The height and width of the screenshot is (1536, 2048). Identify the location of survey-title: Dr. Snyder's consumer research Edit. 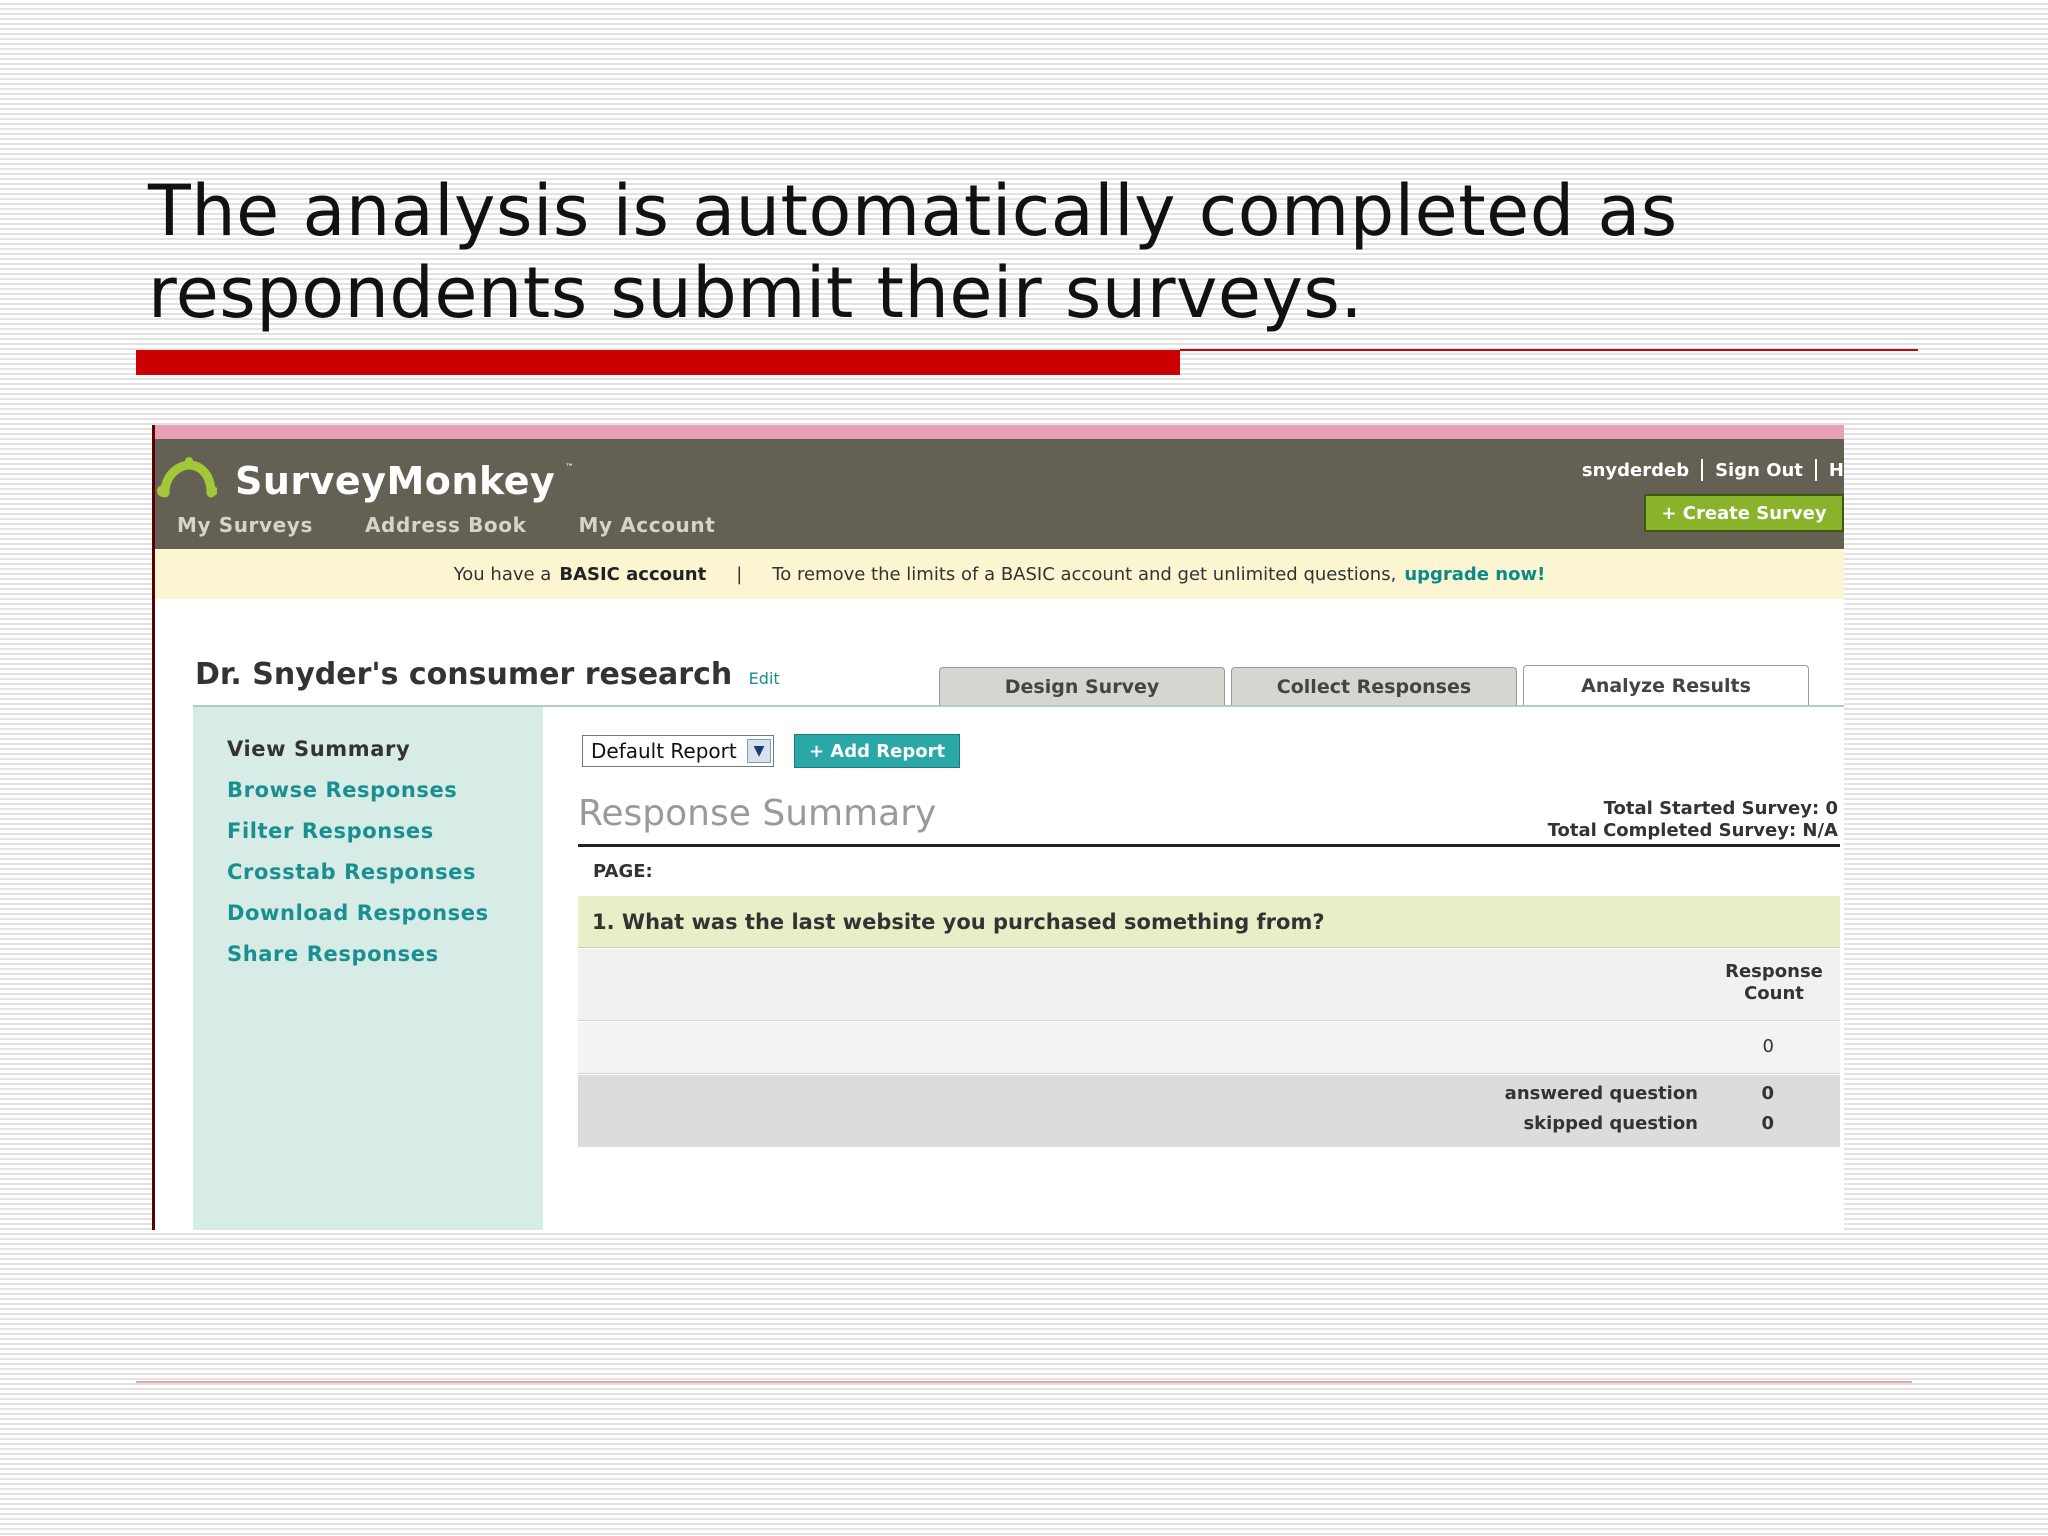
(487, 674).